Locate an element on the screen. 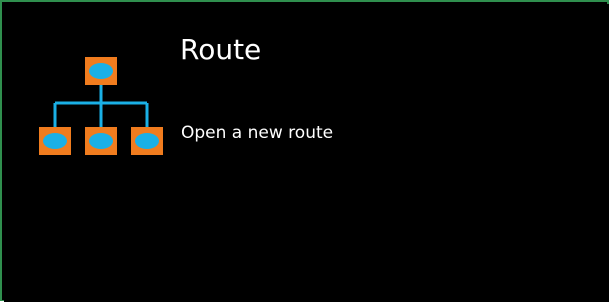 This screenshot has width=609, height=302. tile-subtitle: Open a new route is located at coordinates (257, 133).